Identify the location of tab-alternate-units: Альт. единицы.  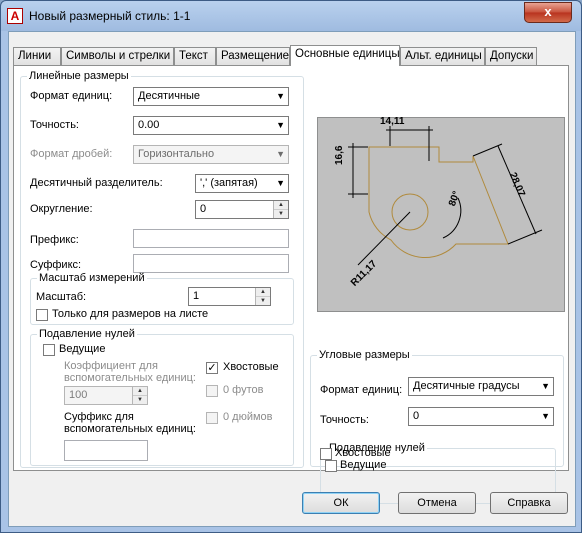
(442, 56).